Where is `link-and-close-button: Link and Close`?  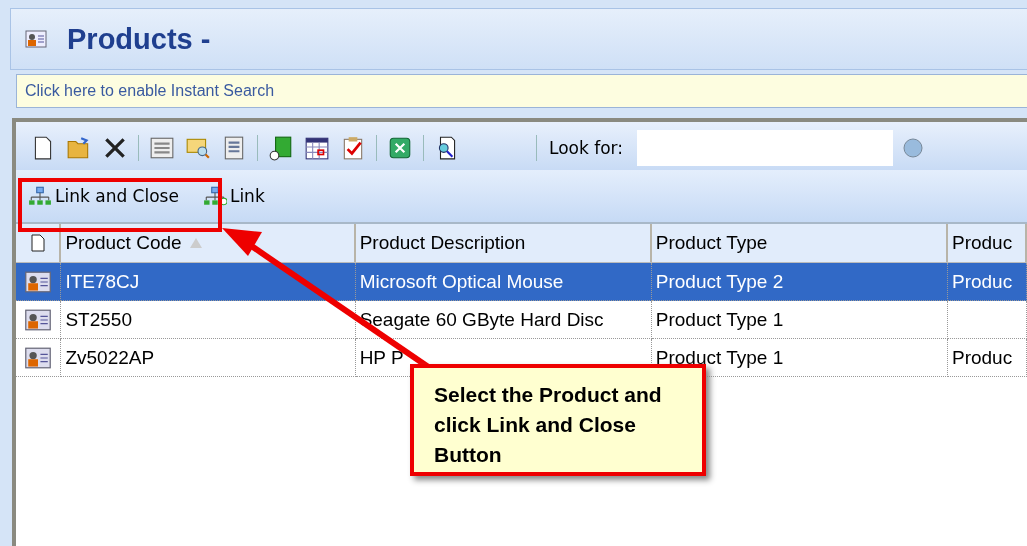
link-and-close-button: Link and Close is located at coordinates (105, 196).